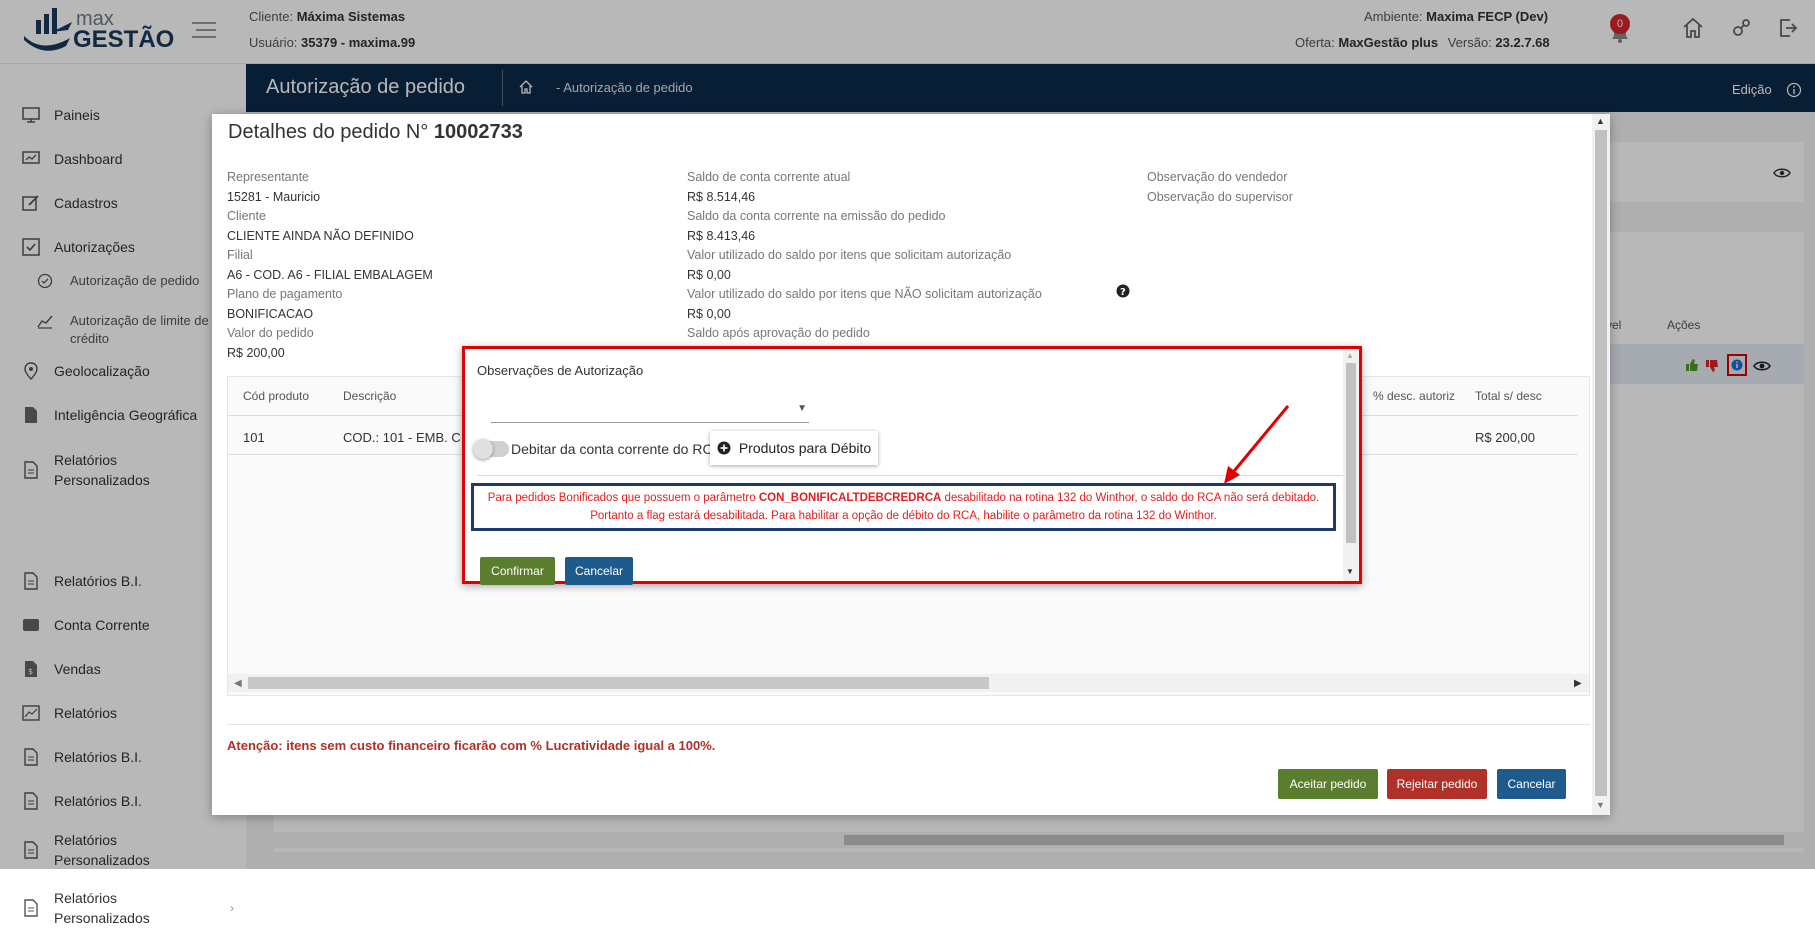  Describe the element at coordinates (232, 908) in the screenshot. I see `chevron-right-icon: ›` at that location.